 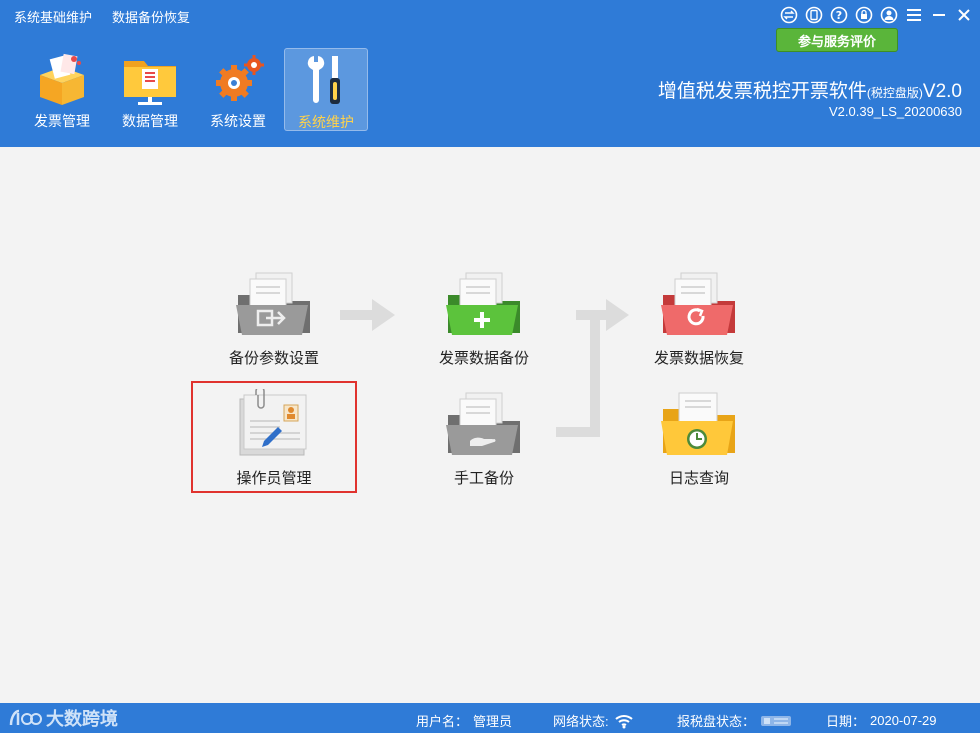 I want to click on username-value: 管理员, so click(x=493, y=721).